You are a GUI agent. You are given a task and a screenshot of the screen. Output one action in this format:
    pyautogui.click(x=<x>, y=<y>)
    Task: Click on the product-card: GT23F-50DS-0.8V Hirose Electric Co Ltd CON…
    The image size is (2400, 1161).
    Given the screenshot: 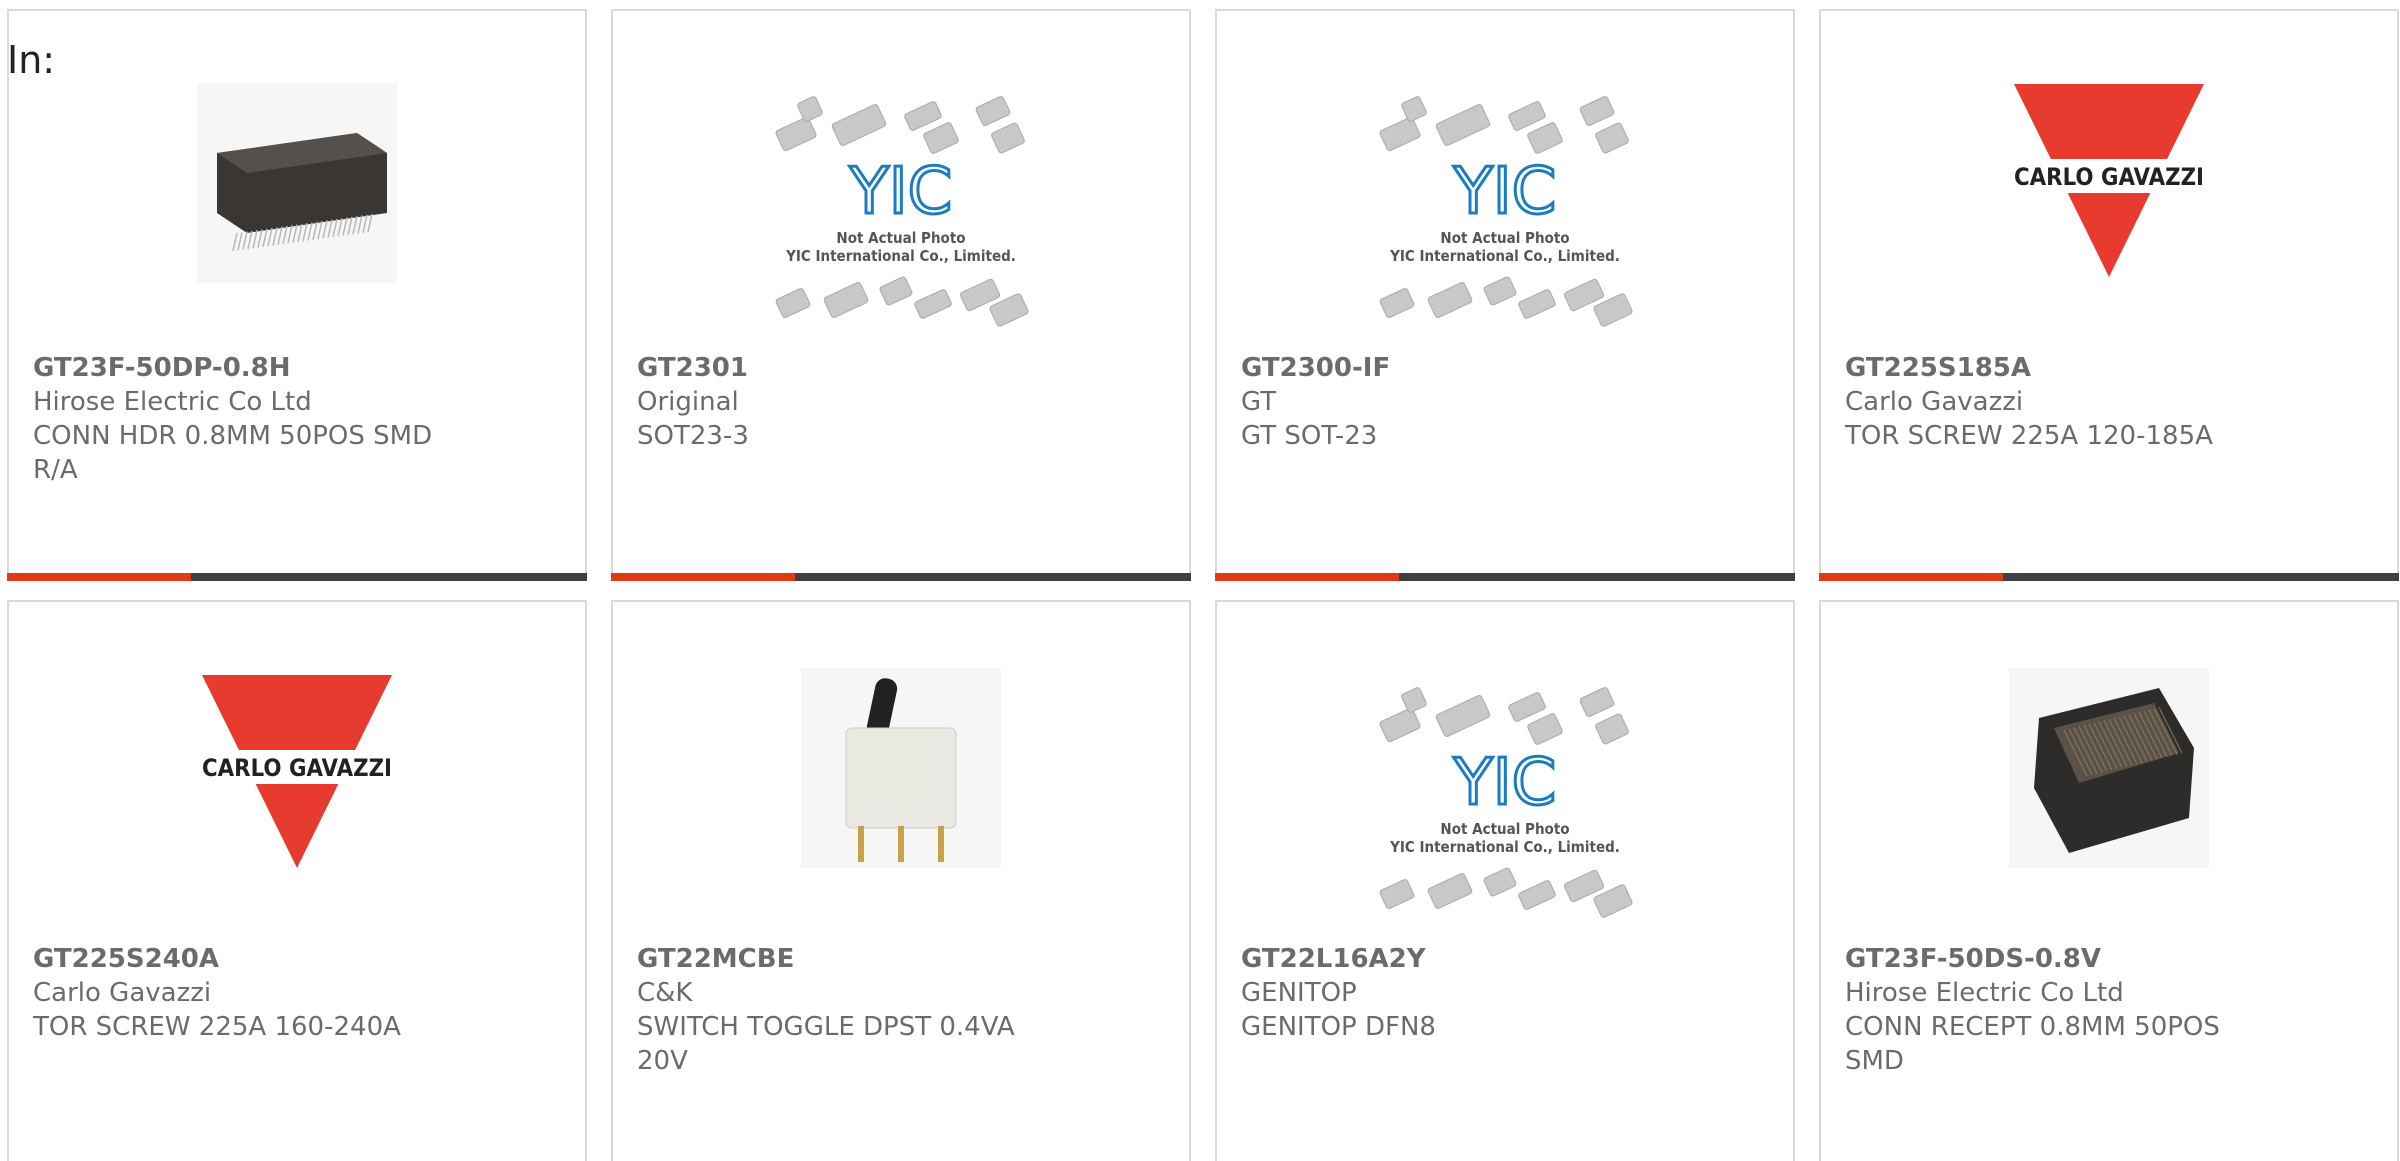 What is the action you would take?
    pyautogui.click(x=2109, y=880)
    